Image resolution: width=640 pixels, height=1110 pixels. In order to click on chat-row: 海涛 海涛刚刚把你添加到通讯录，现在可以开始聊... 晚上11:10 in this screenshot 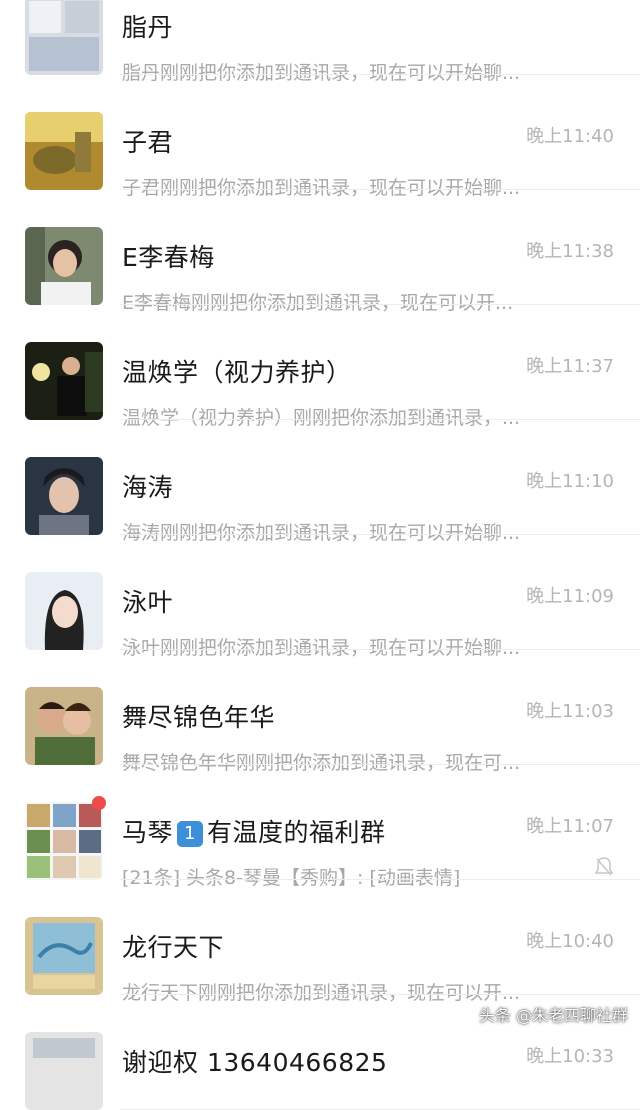, I will do `click(320, 482)`.